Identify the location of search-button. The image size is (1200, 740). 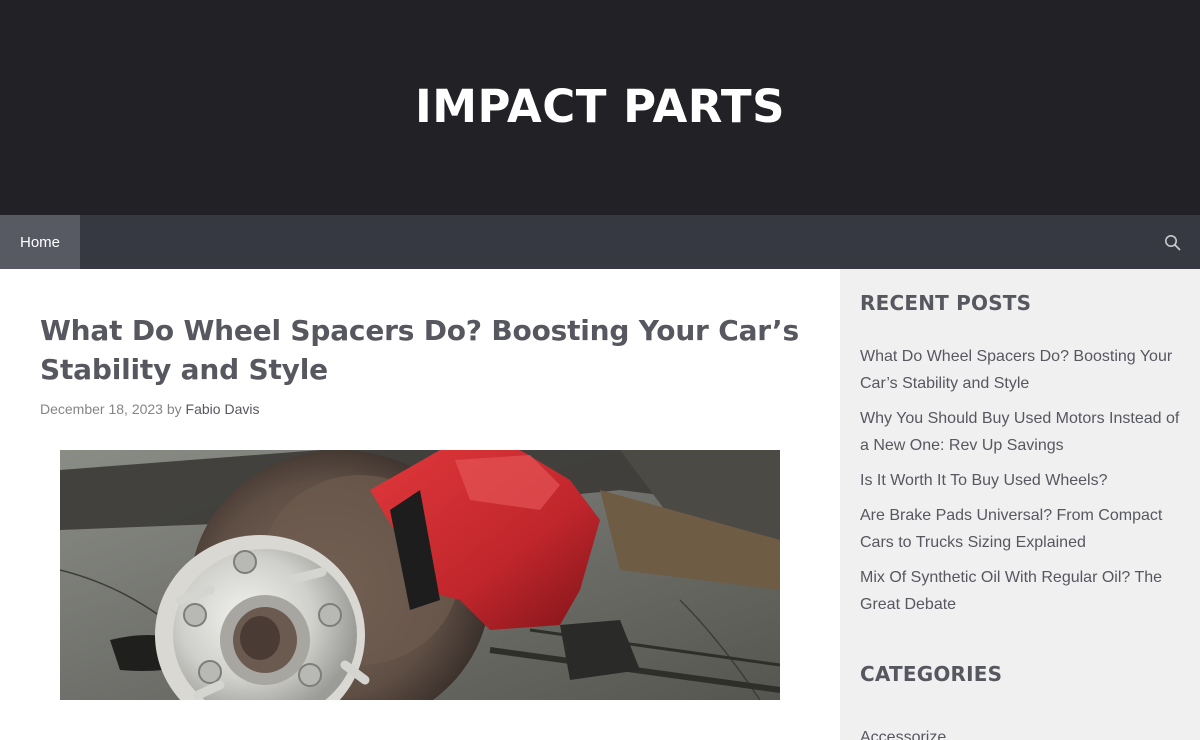
(1172, 242).